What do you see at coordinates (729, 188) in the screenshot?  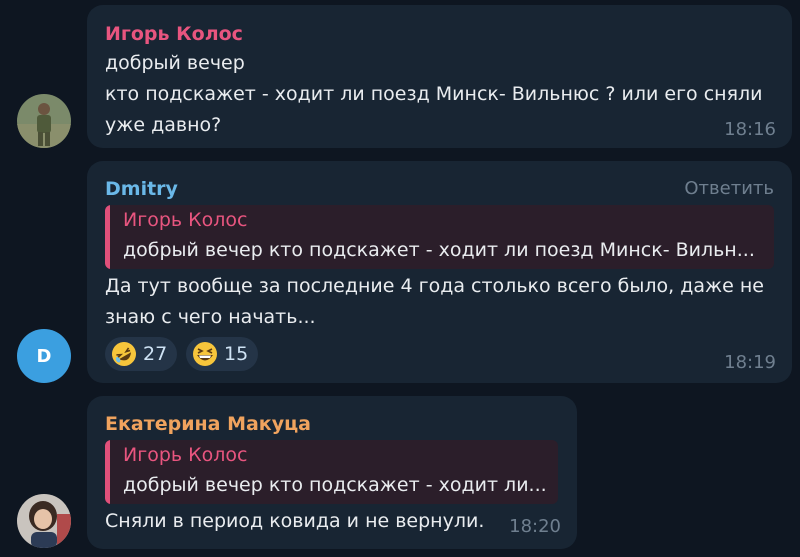 I see `reply-button: Ответить` at bounding box center [729, 188].